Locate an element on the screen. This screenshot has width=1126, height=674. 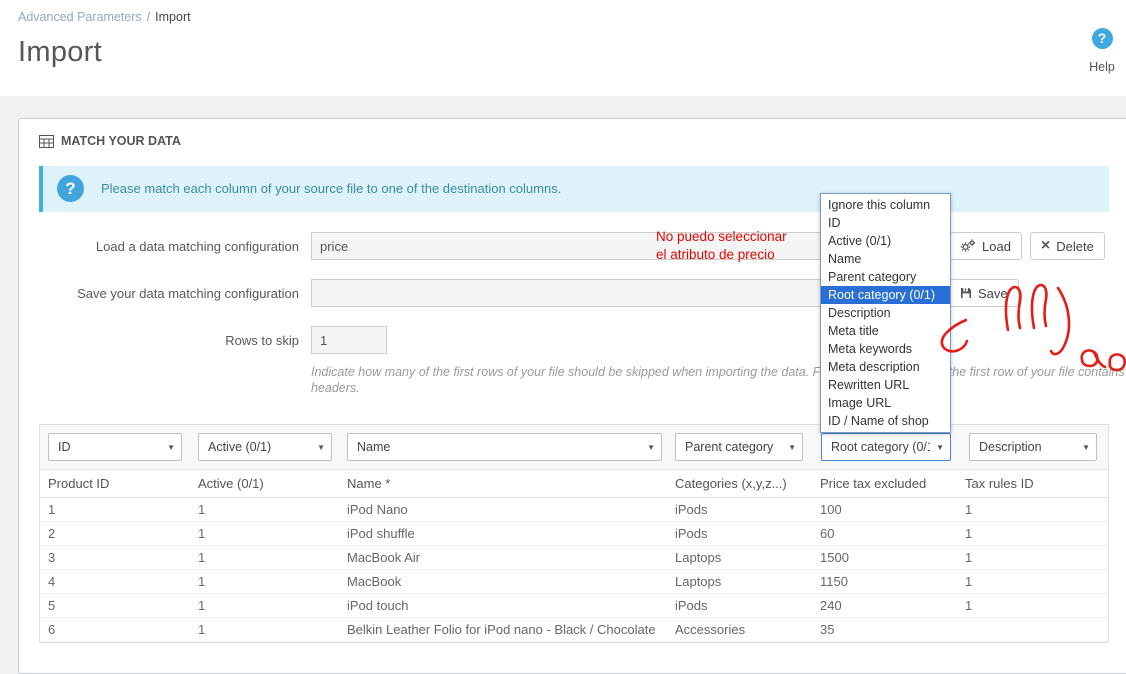
dropdown-option: Parent category is located at coordinates (885, 277).